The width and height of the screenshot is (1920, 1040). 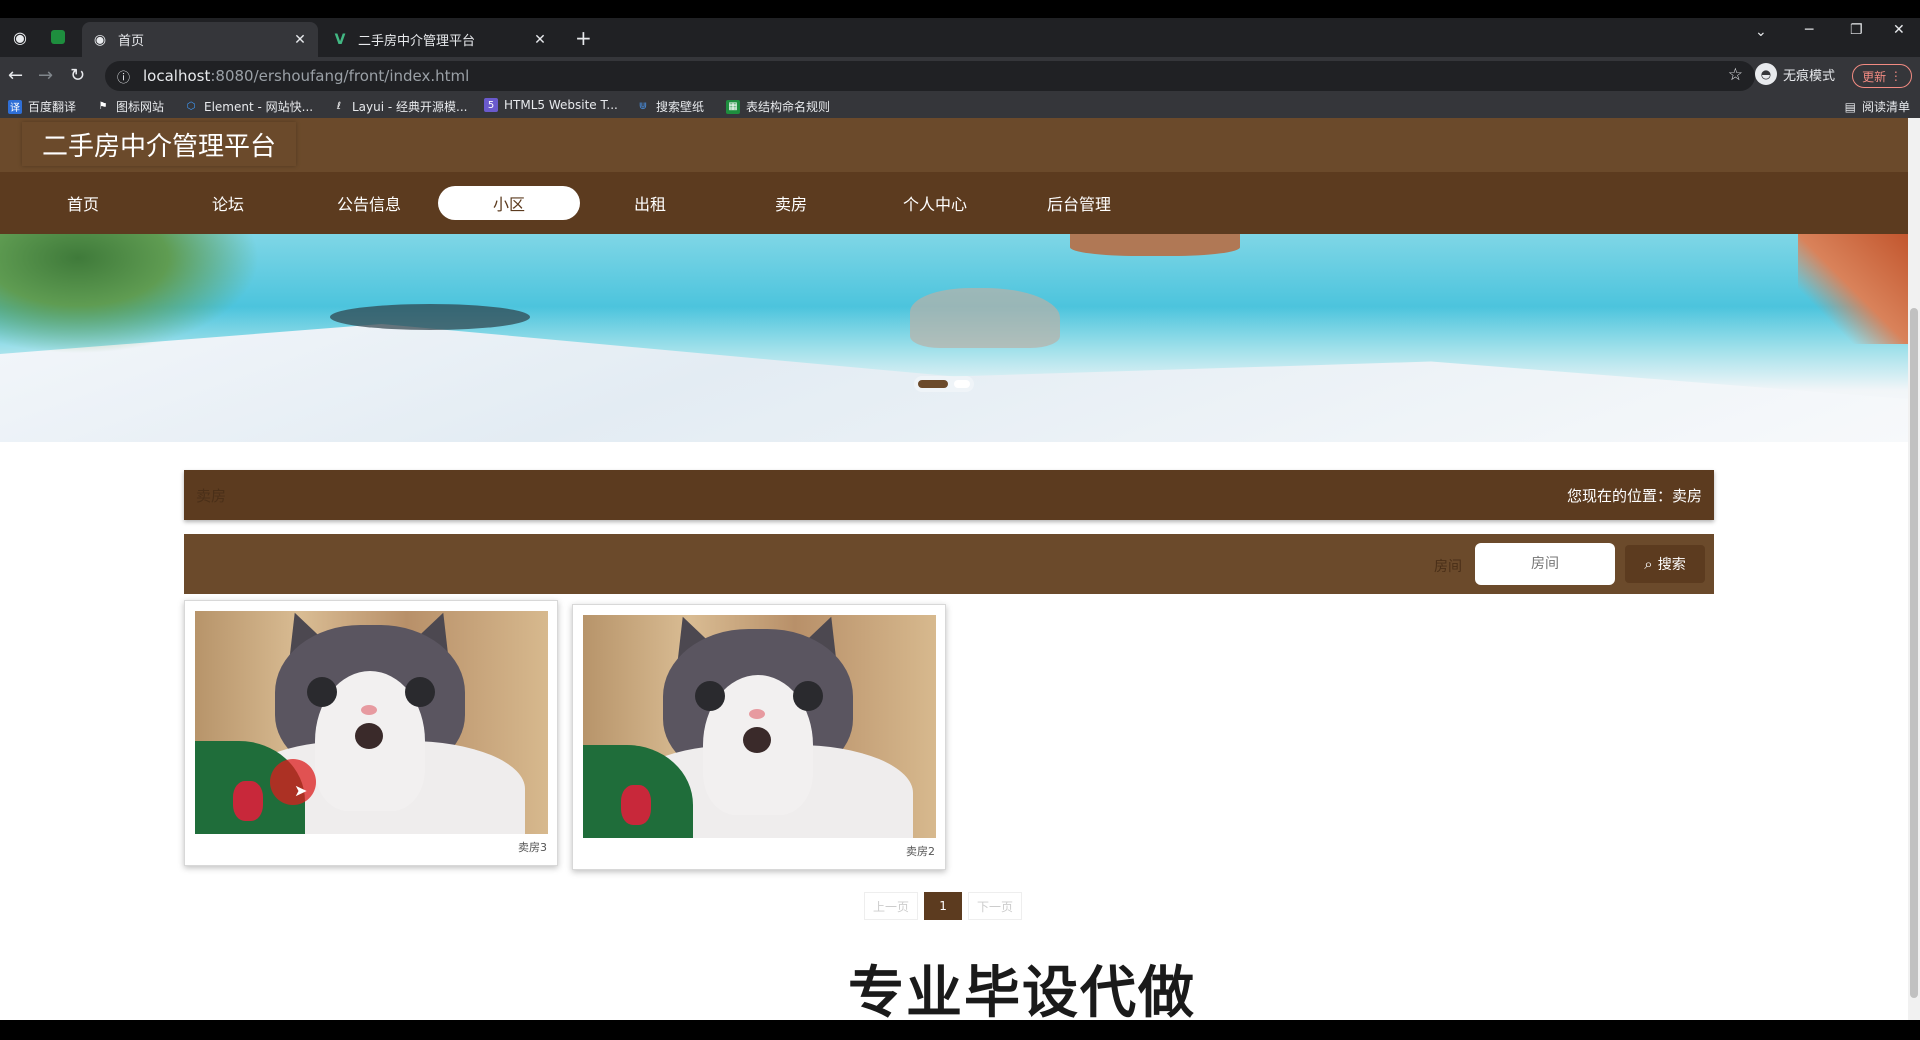 I want to click on reload-icon: ↻, so click(x=77, y=75).